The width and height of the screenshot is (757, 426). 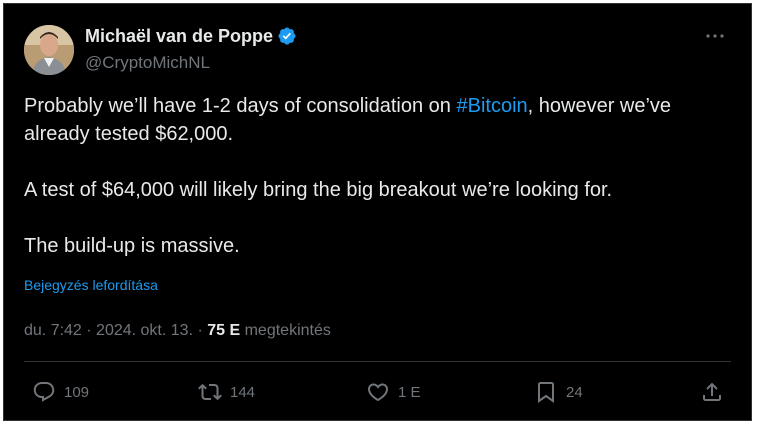 I want to click on bookmark-count: 24, so click(x=574, y=392).